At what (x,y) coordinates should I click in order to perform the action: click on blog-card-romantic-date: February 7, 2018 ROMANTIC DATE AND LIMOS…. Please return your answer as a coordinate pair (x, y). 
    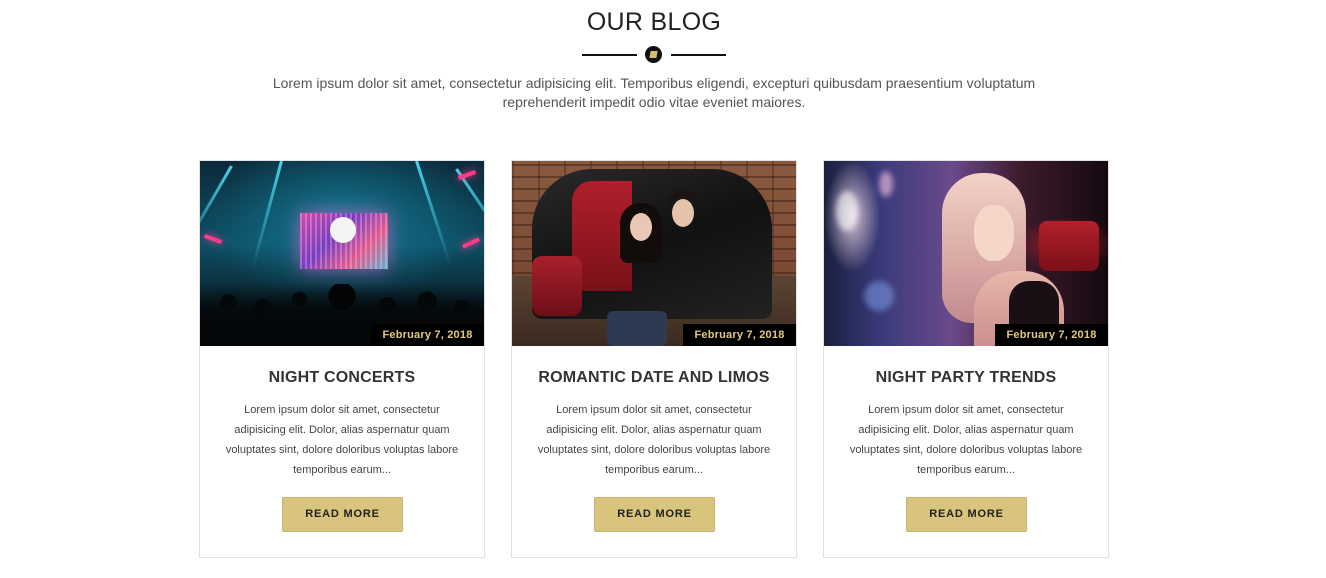
    Looking at the image, I should click on (654, 359).